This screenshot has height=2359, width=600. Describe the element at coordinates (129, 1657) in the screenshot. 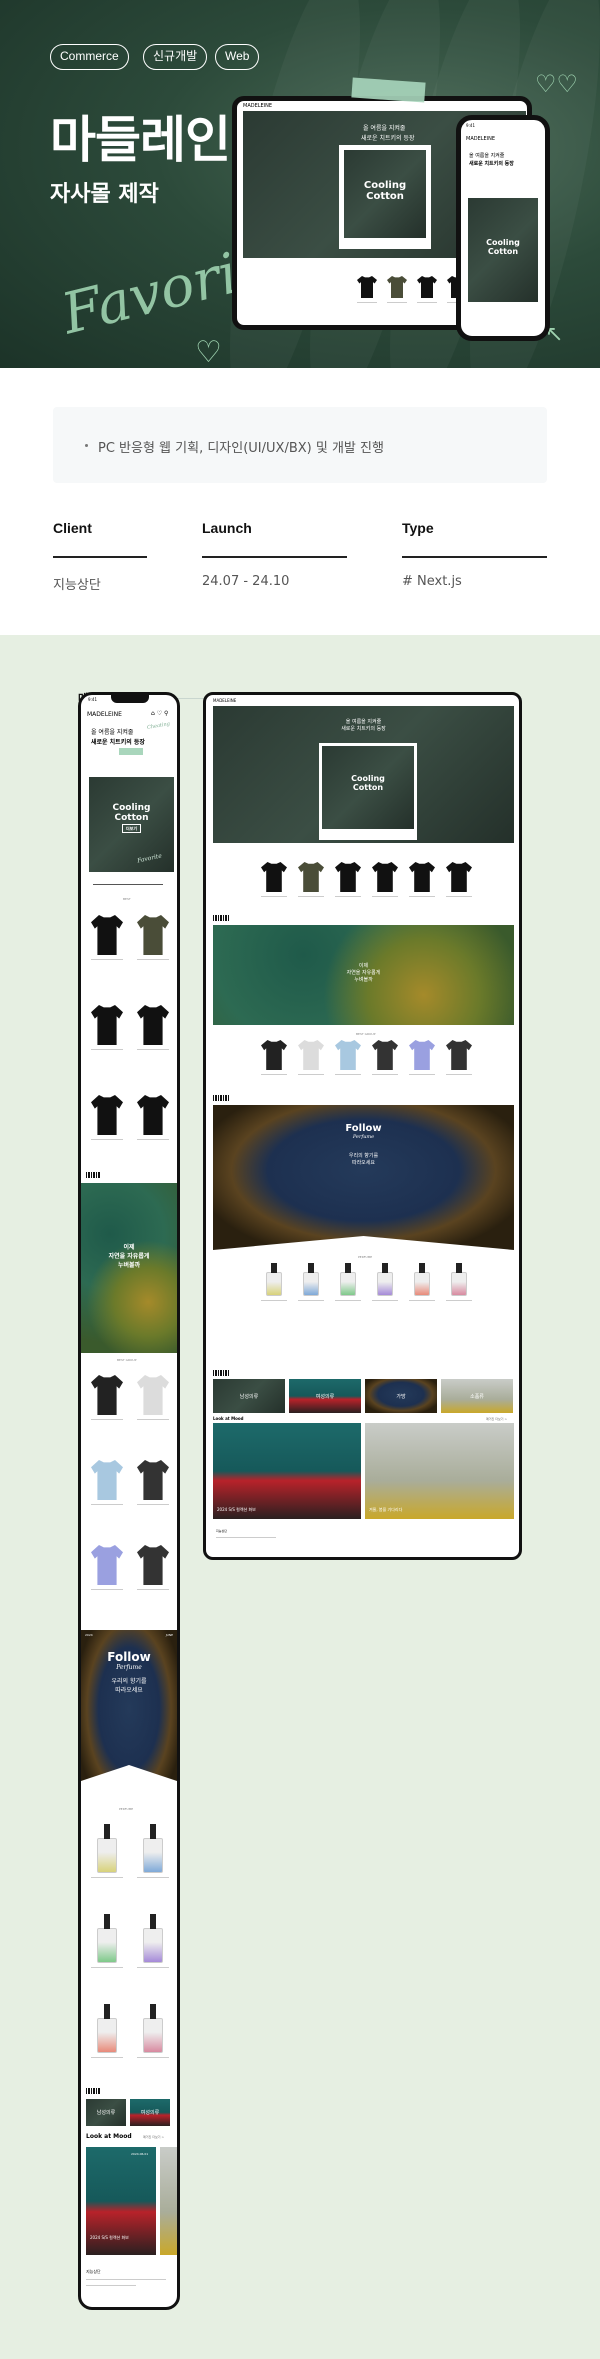

I see `follow-title: Follow` at that location.